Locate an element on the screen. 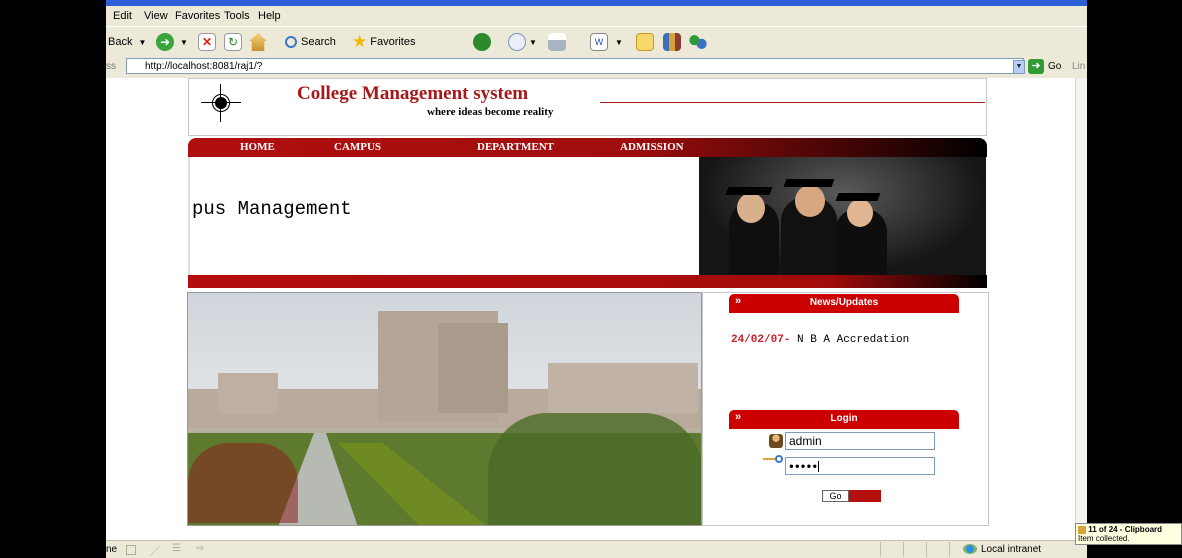 The width and height of the screenshot is (1182, 558). graduates-photo is located at coordinates (842, 216).